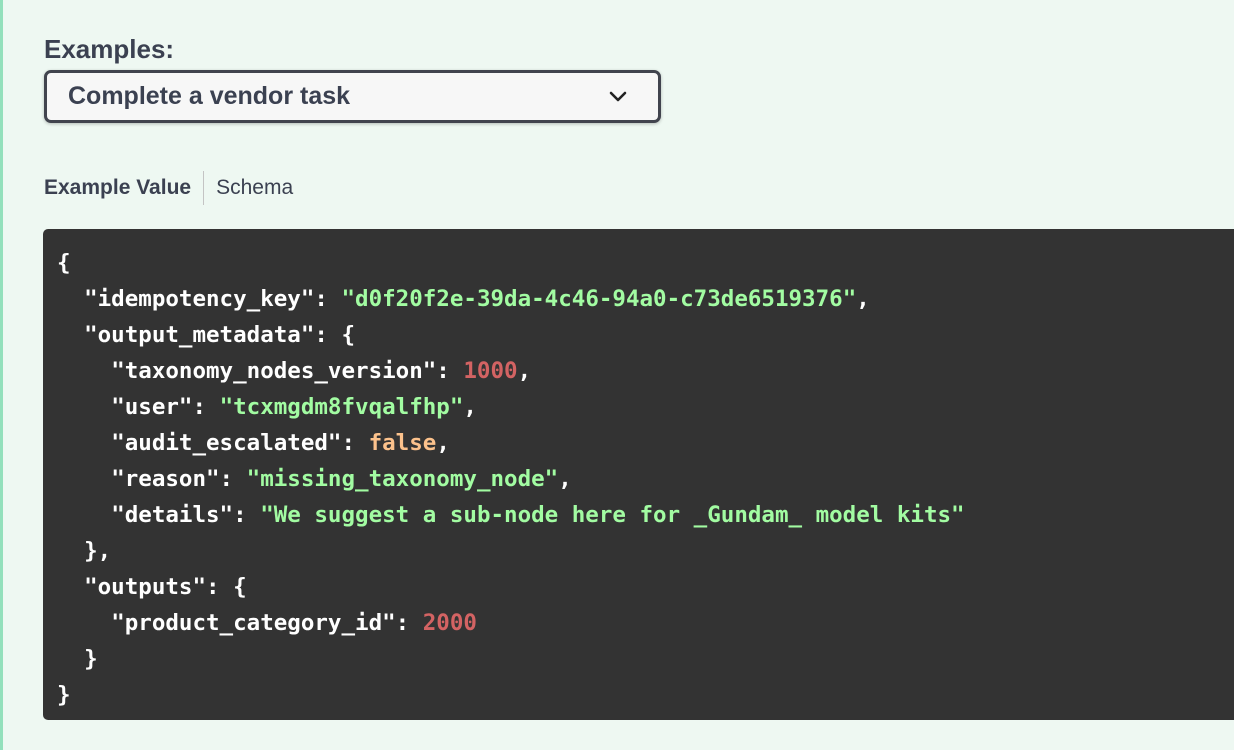  I want to click on code-line: "product_category_id": 2000, so click(294, 623).